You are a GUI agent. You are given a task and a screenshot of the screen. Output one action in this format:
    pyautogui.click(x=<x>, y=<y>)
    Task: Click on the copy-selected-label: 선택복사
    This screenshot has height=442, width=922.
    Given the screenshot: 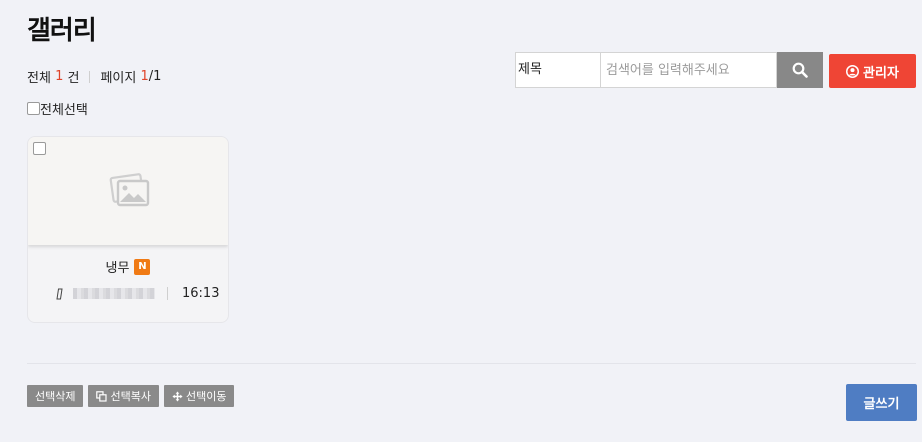 What is the action you would take?
    pyautogui.click(x=130, y=396)
    